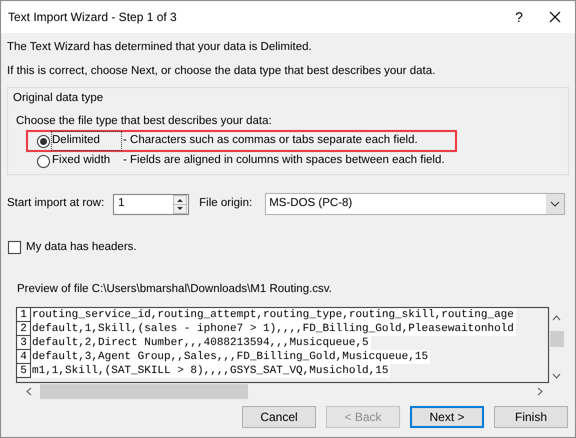 This screenshot has width=576, height=438. I want to click on file-origin-dropdown: MS-DOS (PC-8), so click(415, 204).